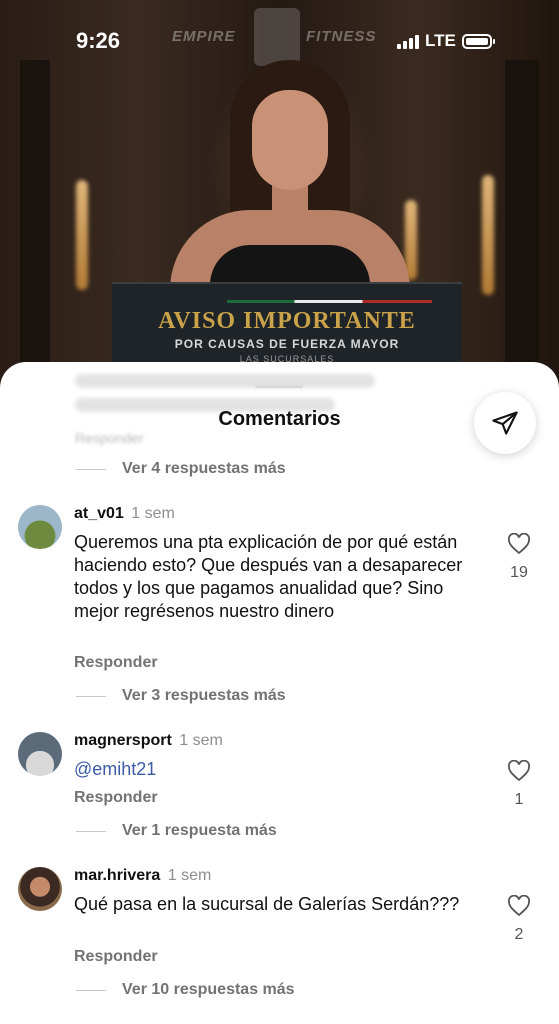 The image size is (559, 1024). What do you see at coordinates (519, 934) in the screenshot?
I see `like-count: 2` at bounding box center [519, 934].